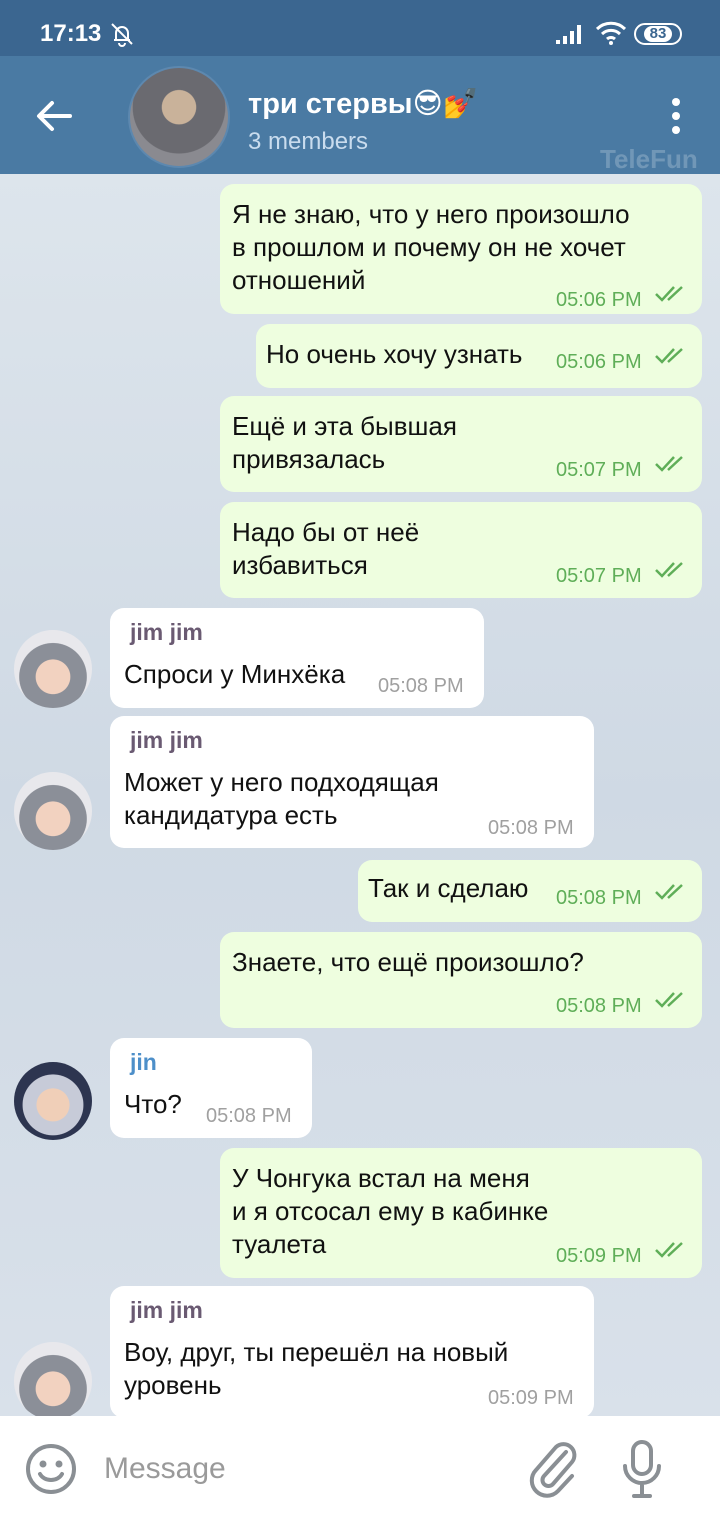 This screenshot has width=720, height=1520. What do you see at coordinates (179, 117) in the screenshot?
I see `group-avatar` at bounding box center [179, 117].